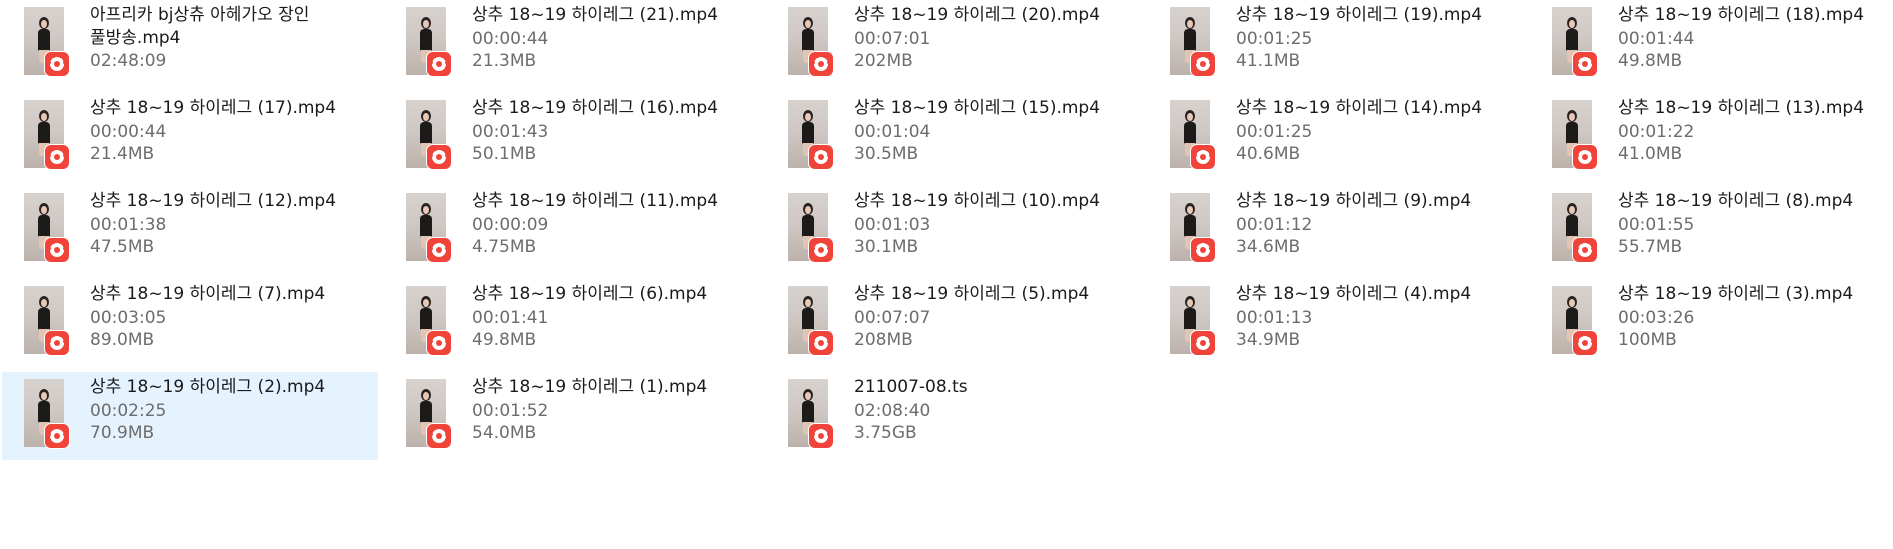 Image resolution: width=1893 pixels, height=549 pixels. Describe the element at coordinates (1711, 44) in the screenshot. I see `file-item: 상추 18~19 하이레그 (18).mp4 00:01:44 49.8MB` at that location.